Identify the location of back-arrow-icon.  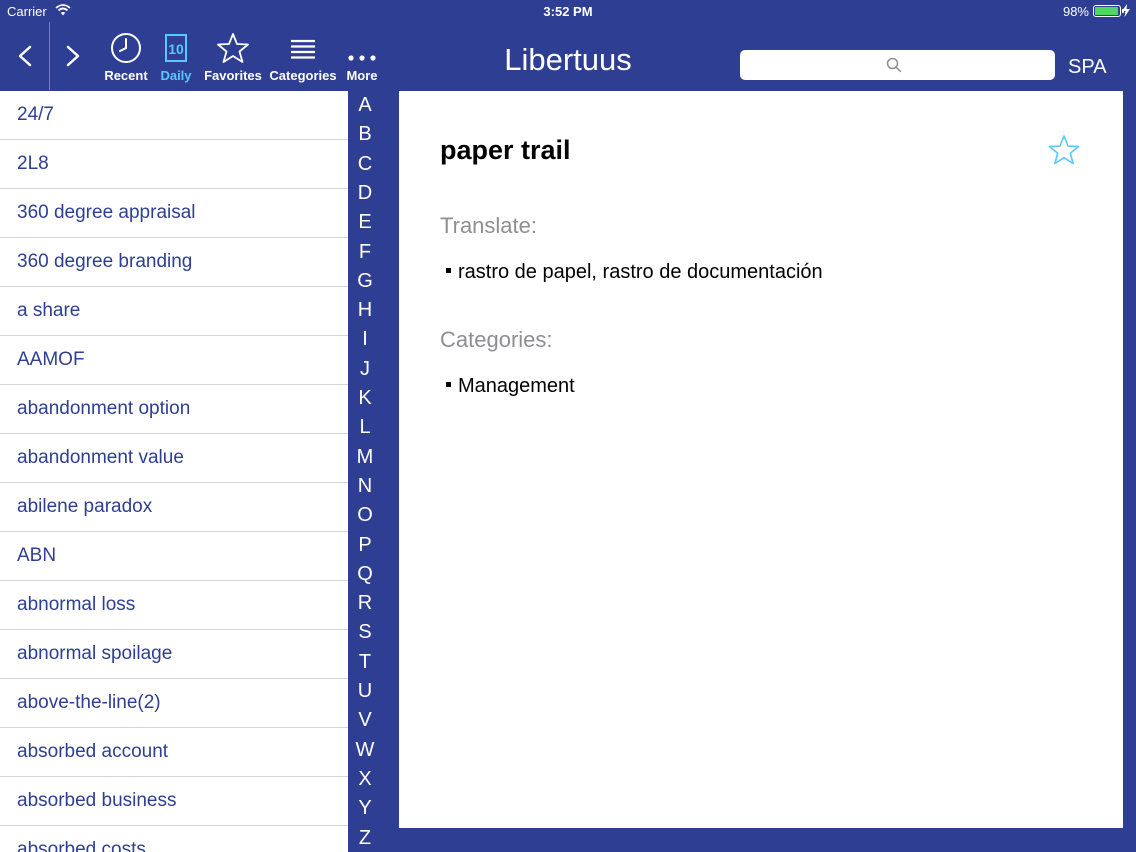
(25, 56).